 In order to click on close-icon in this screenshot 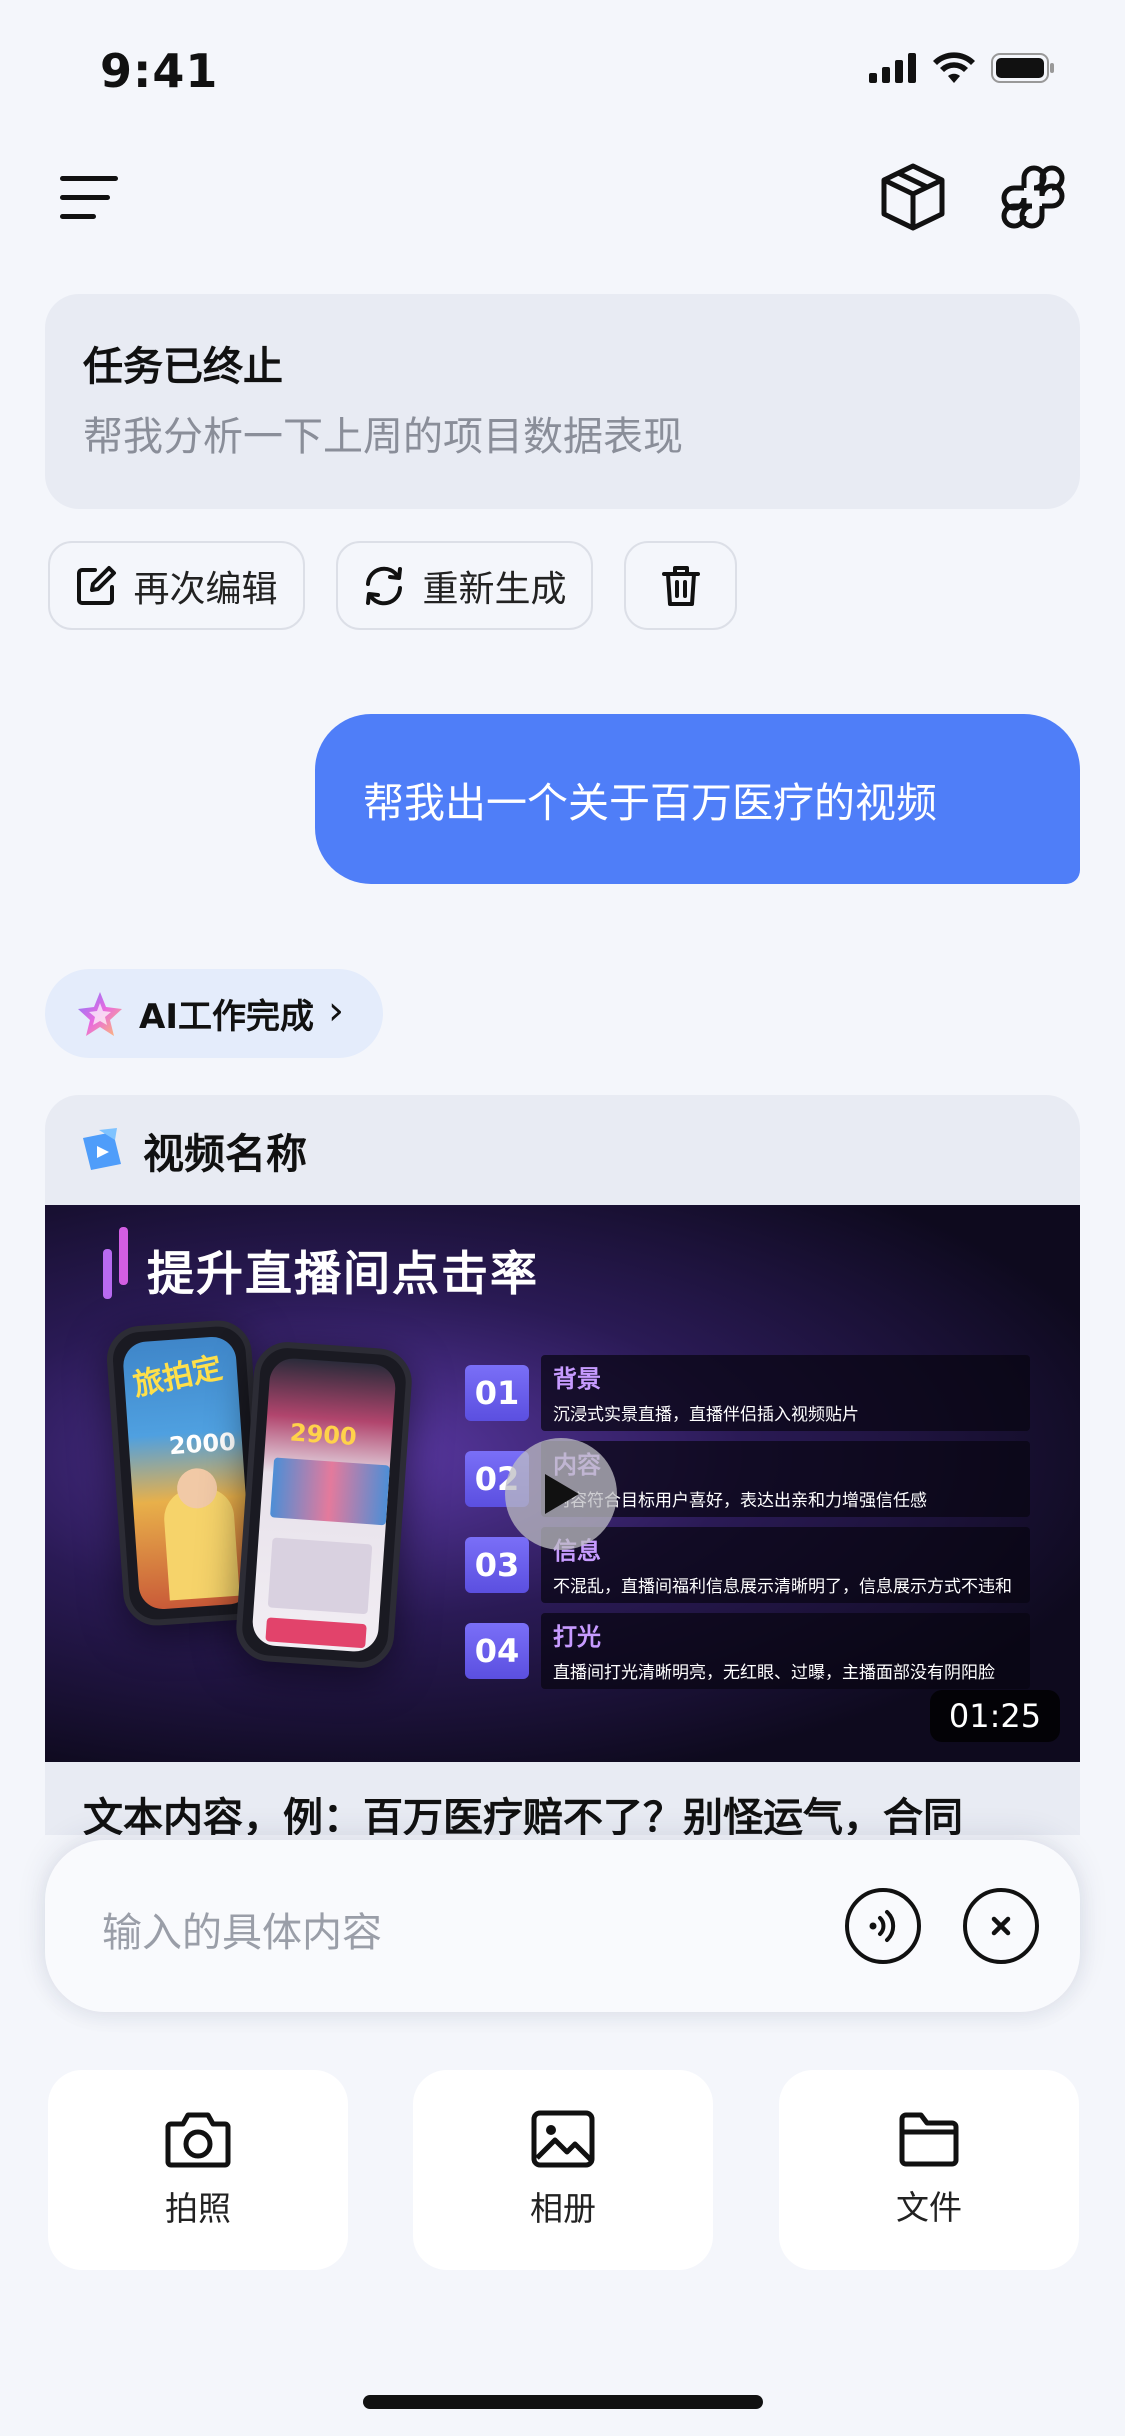, I will do `click(1001, 1926)`.